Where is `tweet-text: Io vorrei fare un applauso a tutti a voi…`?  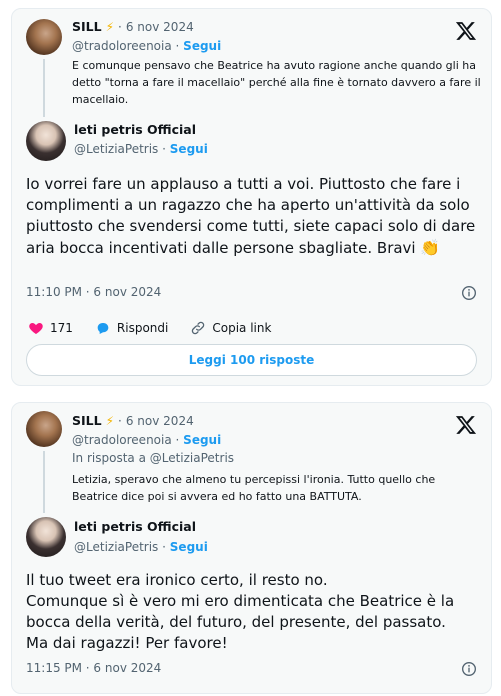
tweet-text: Io vorrei fare un applauso a tutti a voi… is located at coordinates (253, 216).